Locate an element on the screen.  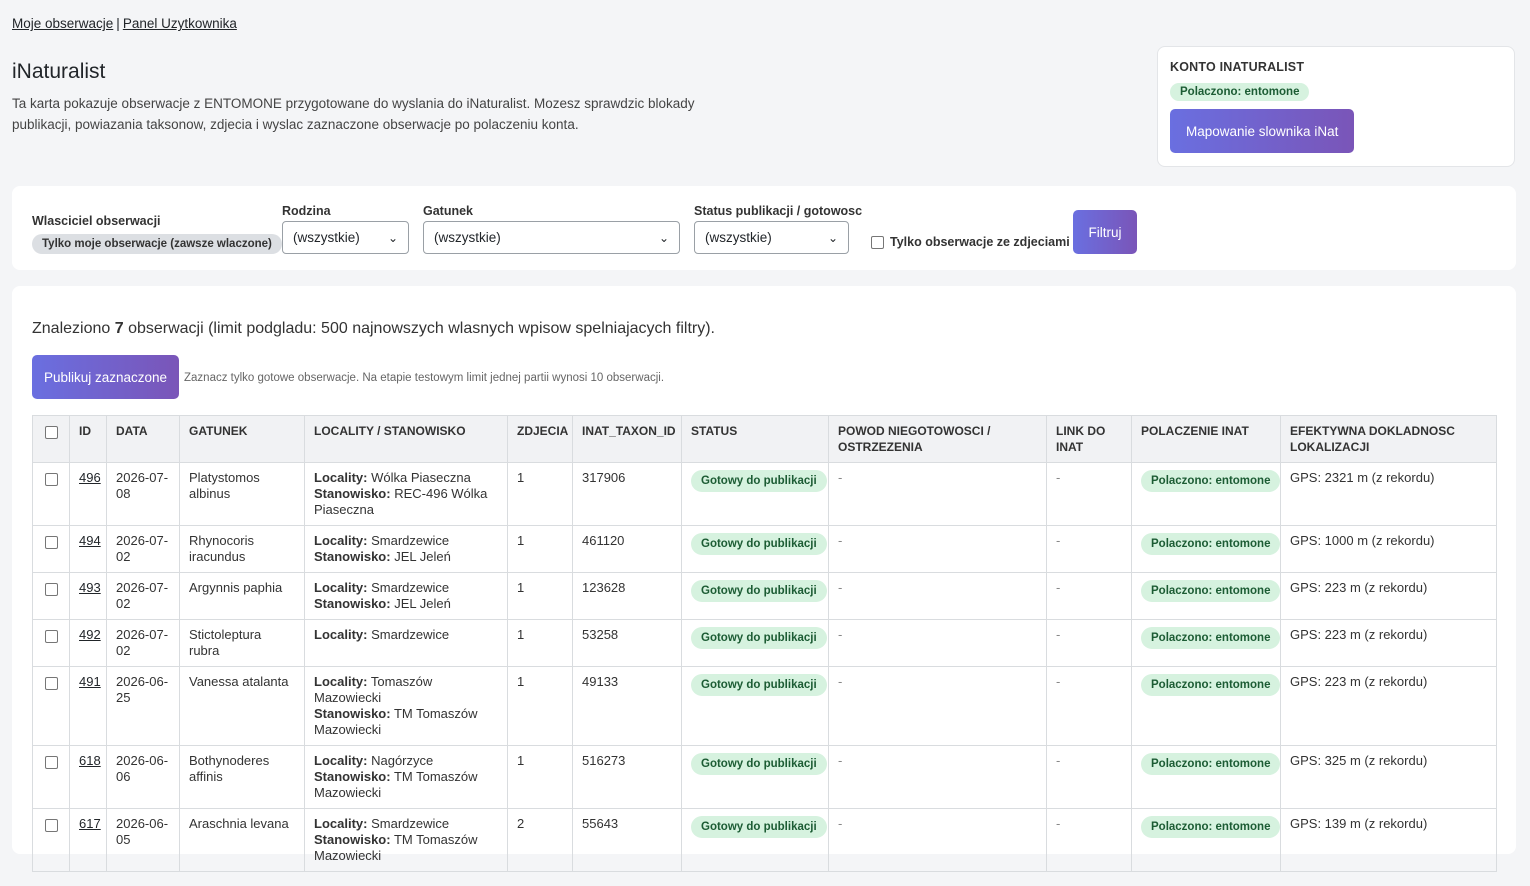
observation-id-link: 617 is located at coordinates (90, 823).